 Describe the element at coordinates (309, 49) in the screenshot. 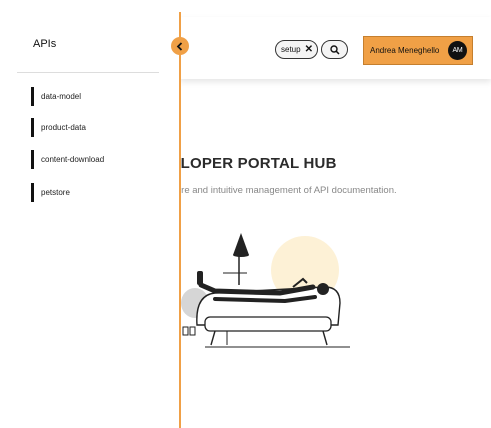

I see `close-icon: ✕` at that location.